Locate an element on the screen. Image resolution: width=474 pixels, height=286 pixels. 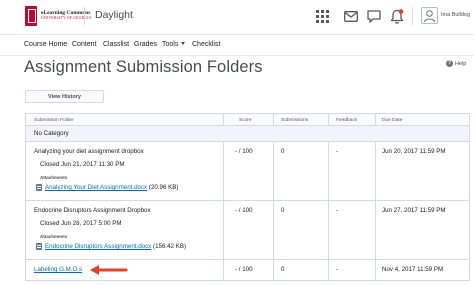
elearning-commons-logo: eLearning Commons UNIVERSITY OF GEORGIA is located at coordinates (58, 16).